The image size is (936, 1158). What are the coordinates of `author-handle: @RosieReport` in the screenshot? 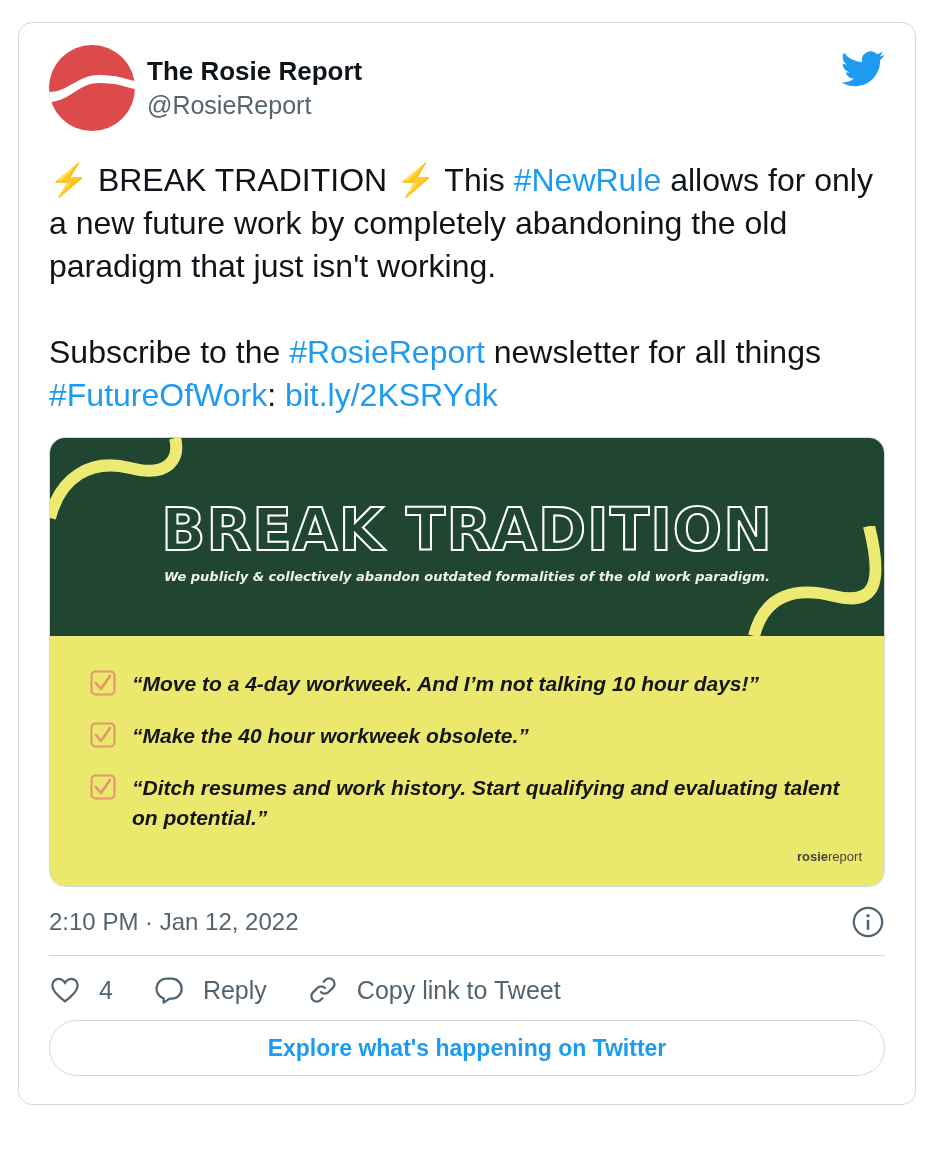 It's located at (488, 105).